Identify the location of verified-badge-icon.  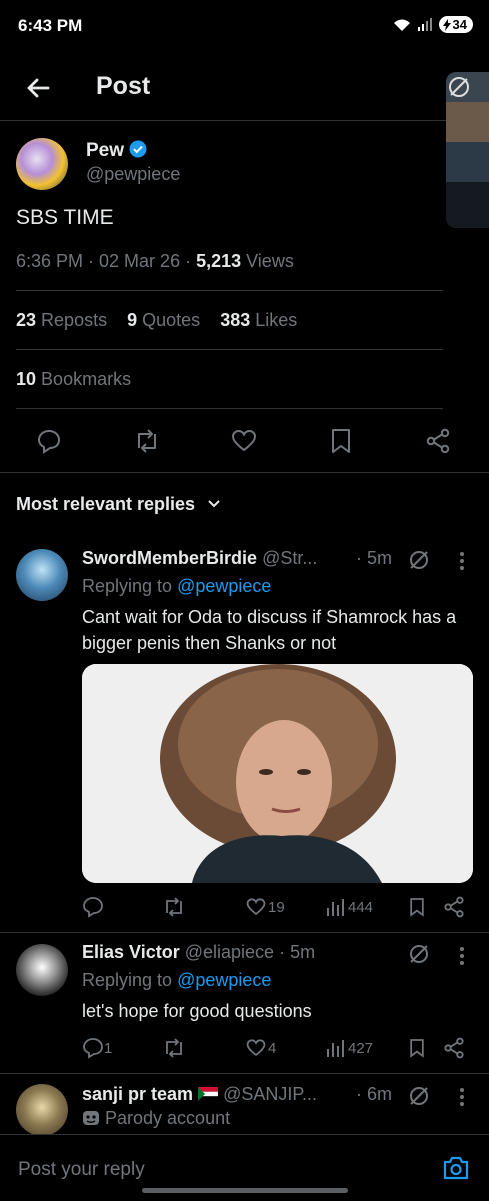
(138, 149).